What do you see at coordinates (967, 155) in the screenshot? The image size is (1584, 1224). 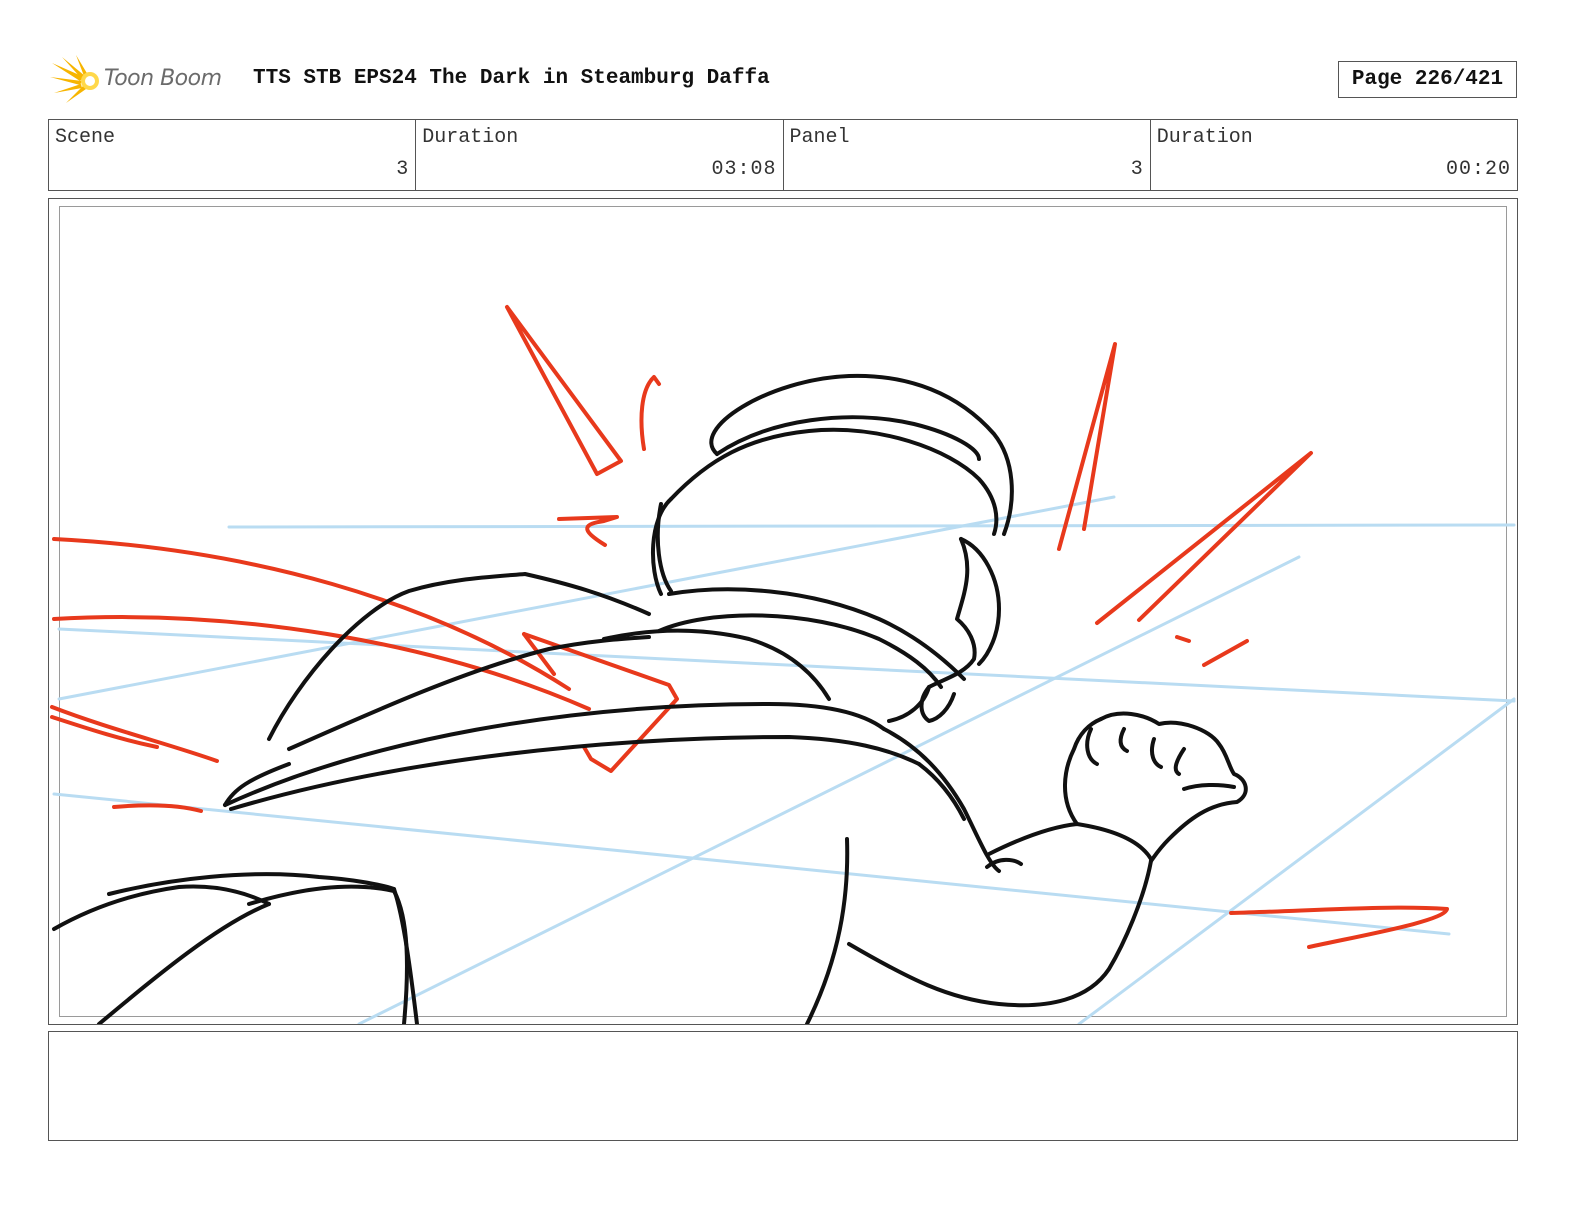 I see `panel-cell: Panel 3` at bounding box center [967, 155].